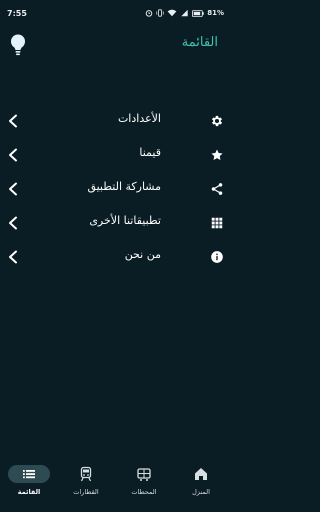  I want to click on nav-item-stations: المحطات, so click(144, 483).